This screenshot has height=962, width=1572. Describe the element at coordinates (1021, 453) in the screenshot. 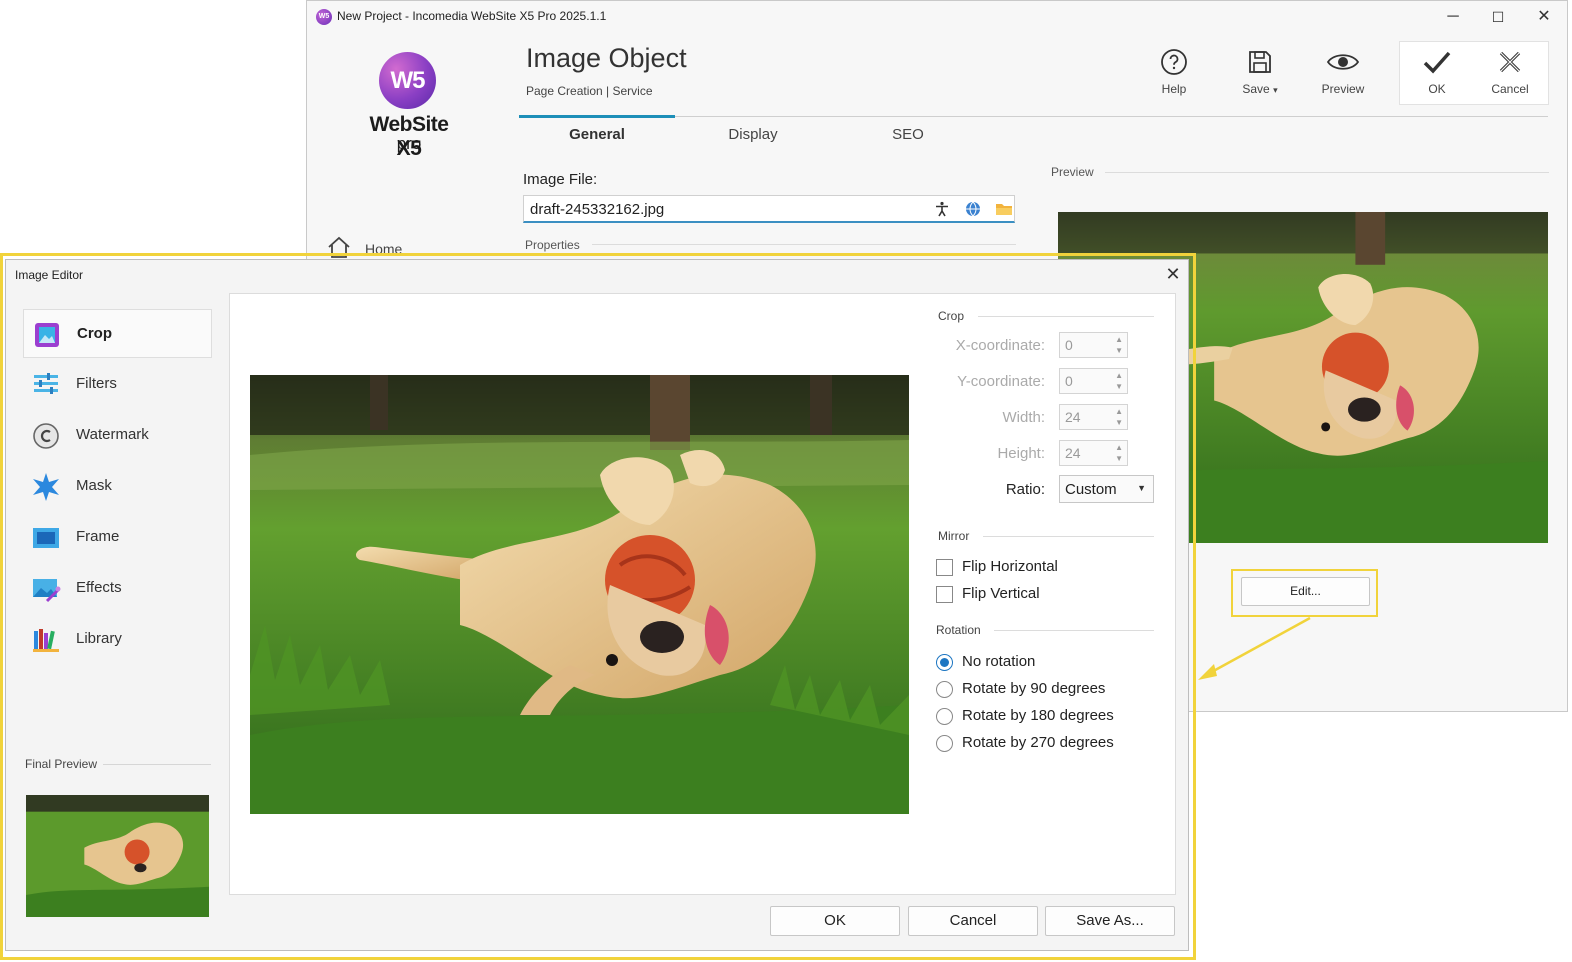

I see `height-label: Height:` at that location.